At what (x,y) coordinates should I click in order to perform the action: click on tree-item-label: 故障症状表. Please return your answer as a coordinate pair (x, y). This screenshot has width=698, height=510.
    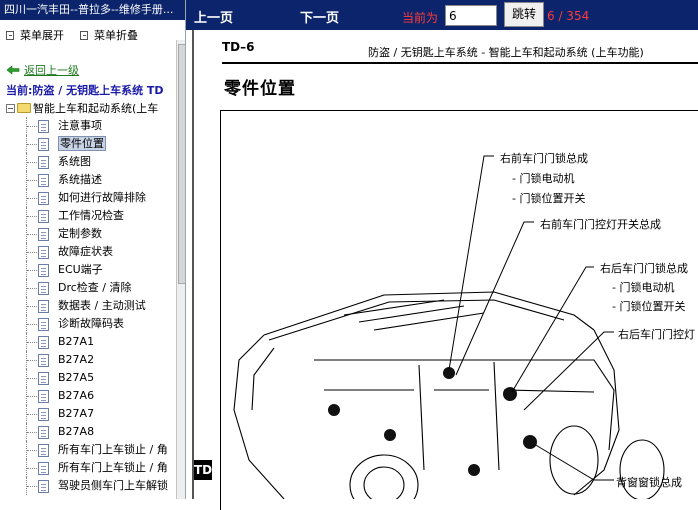
    Looking at the image, I should click on (85, 251).